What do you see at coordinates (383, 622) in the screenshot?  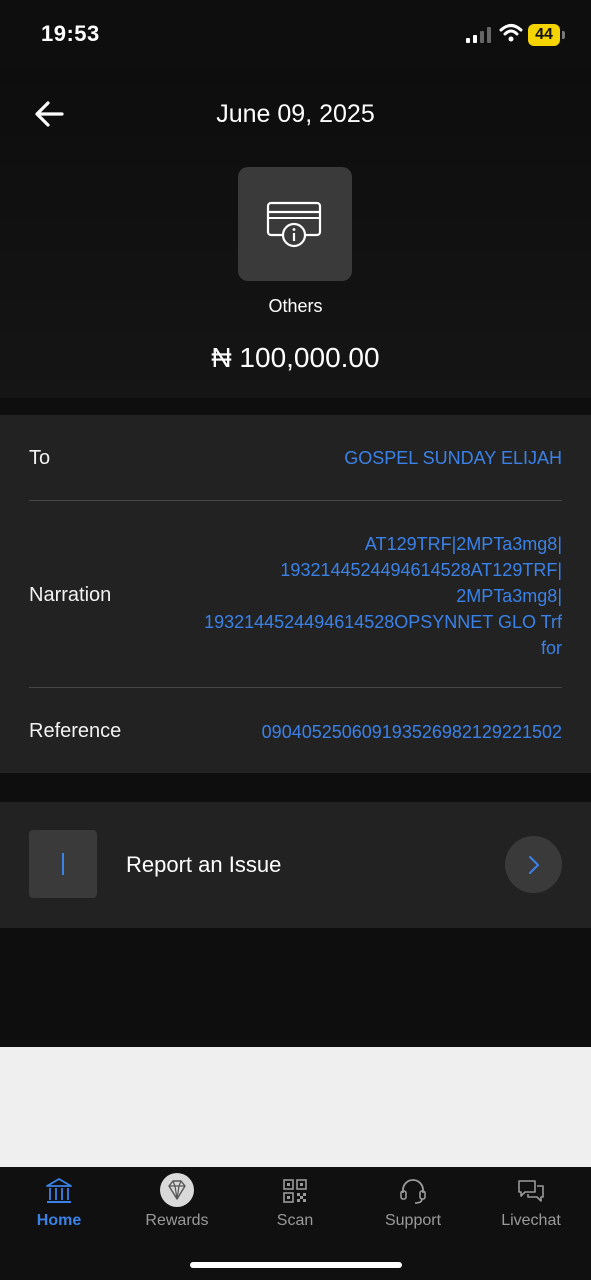 I see `narration-line: 1932144524494614528OPSYNNET GLO Trf` at bounding box center [383, 622].